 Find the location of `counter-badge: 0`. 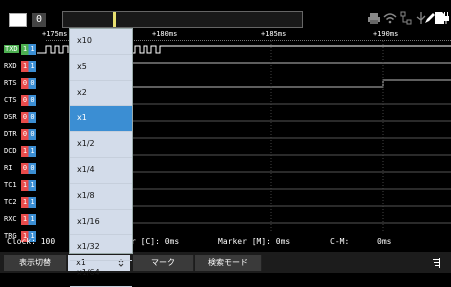

counter-badge: 0 is located at coordinates (39, 20).